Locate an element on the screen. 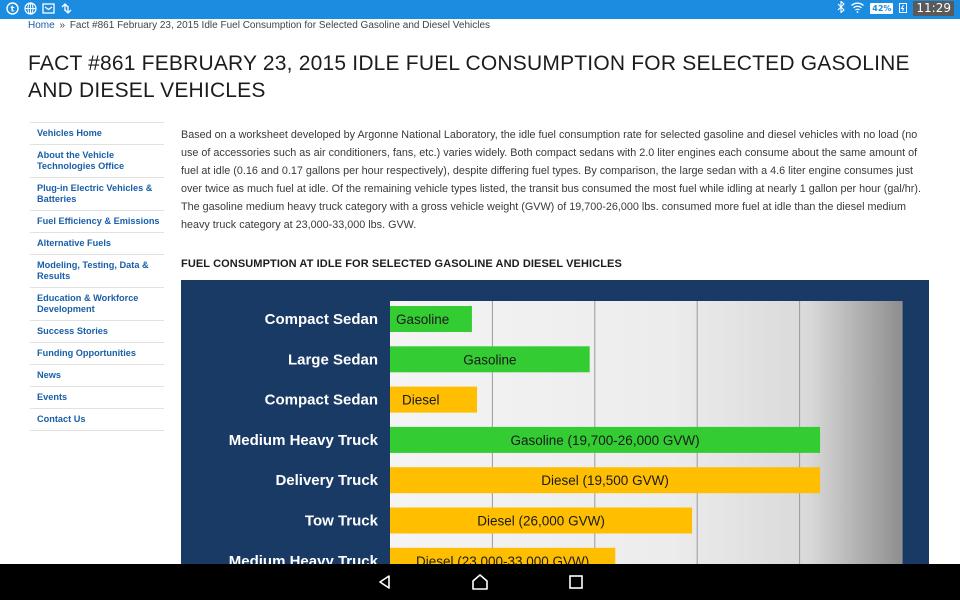  sidebar-item-news: News is located at coordinates (97, 376).